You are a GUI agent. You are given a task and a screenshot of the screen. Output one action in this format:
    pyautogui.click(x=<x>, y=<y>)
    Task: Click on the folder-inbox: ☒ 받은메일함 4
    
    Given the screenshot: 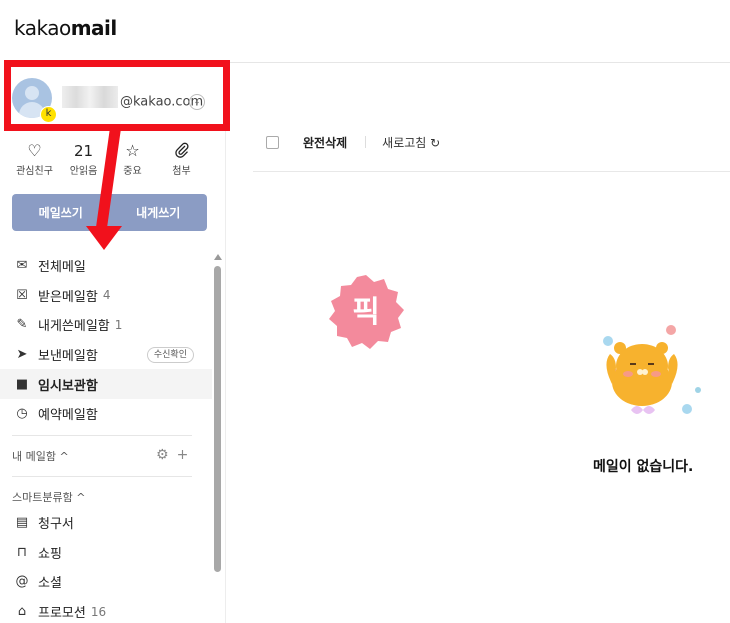 What is the action you would take?
    pyautogui.click(x=106, y=296)
    